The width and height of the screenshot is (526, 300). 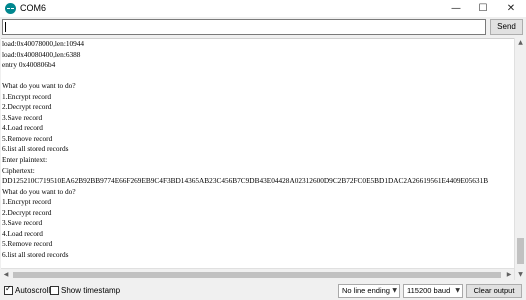 I want to click on baud-rate-select: 115200 baud ▼, so click(x=433, y=291).